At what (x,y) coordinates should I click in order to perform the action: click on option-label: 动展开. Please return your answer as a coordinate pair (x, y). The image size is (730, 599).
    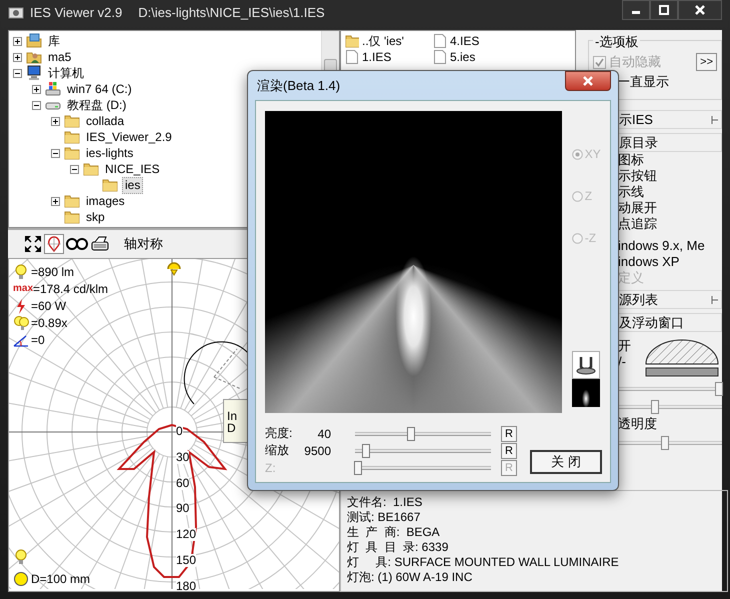
    Looking at the image, I should click on (670, 208).